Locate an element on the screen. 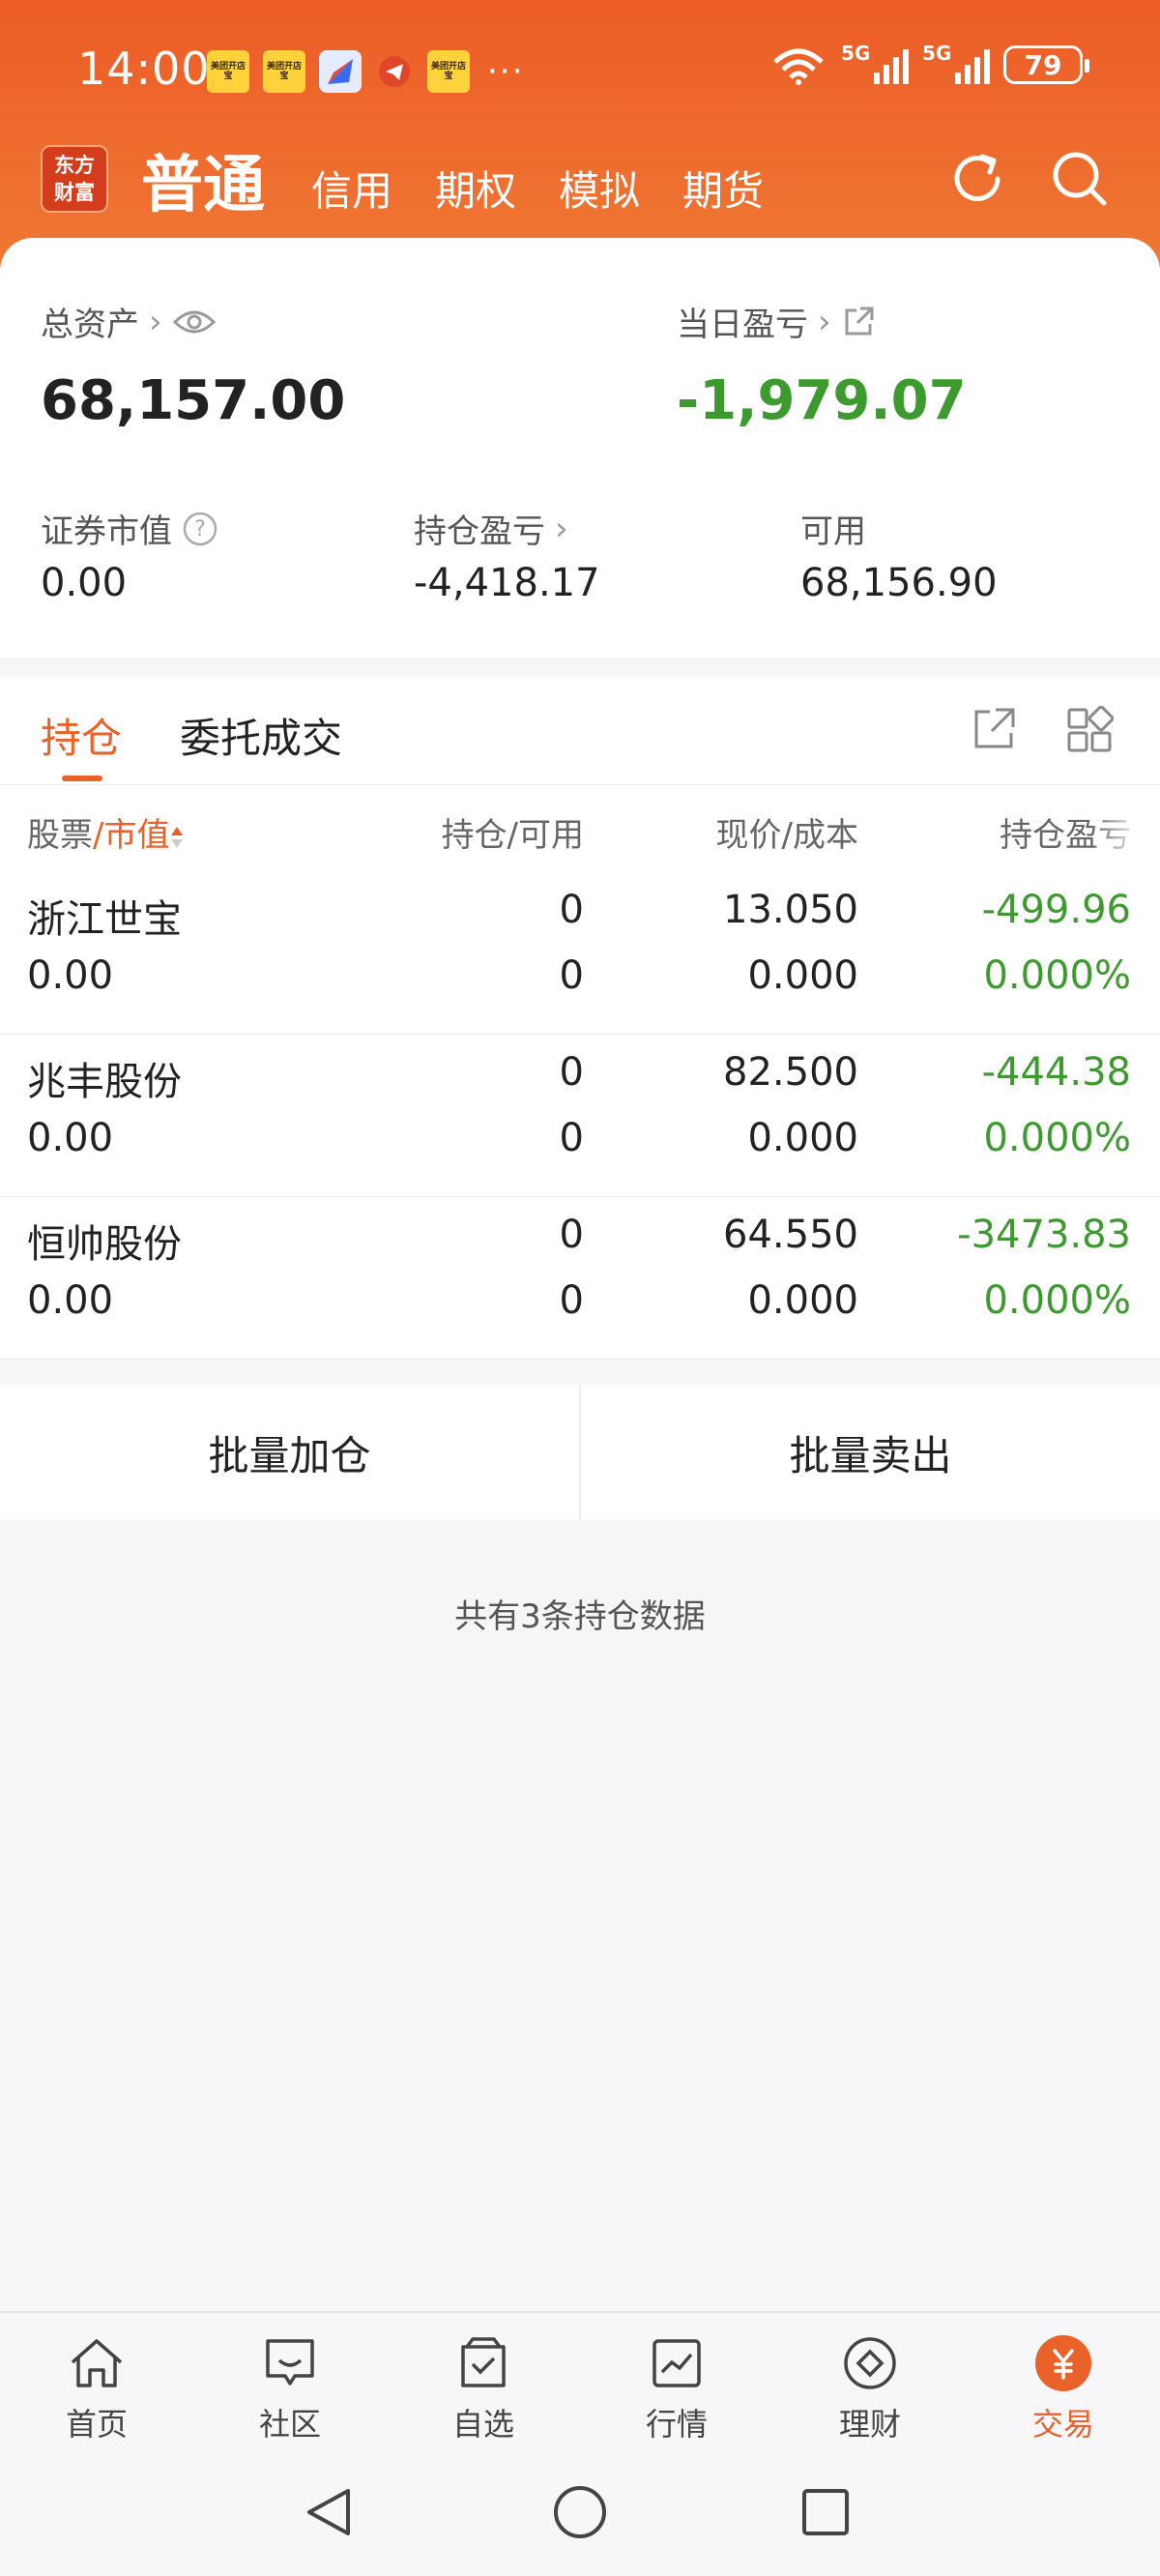  chat-icon is located at coordinates (290, 2363).